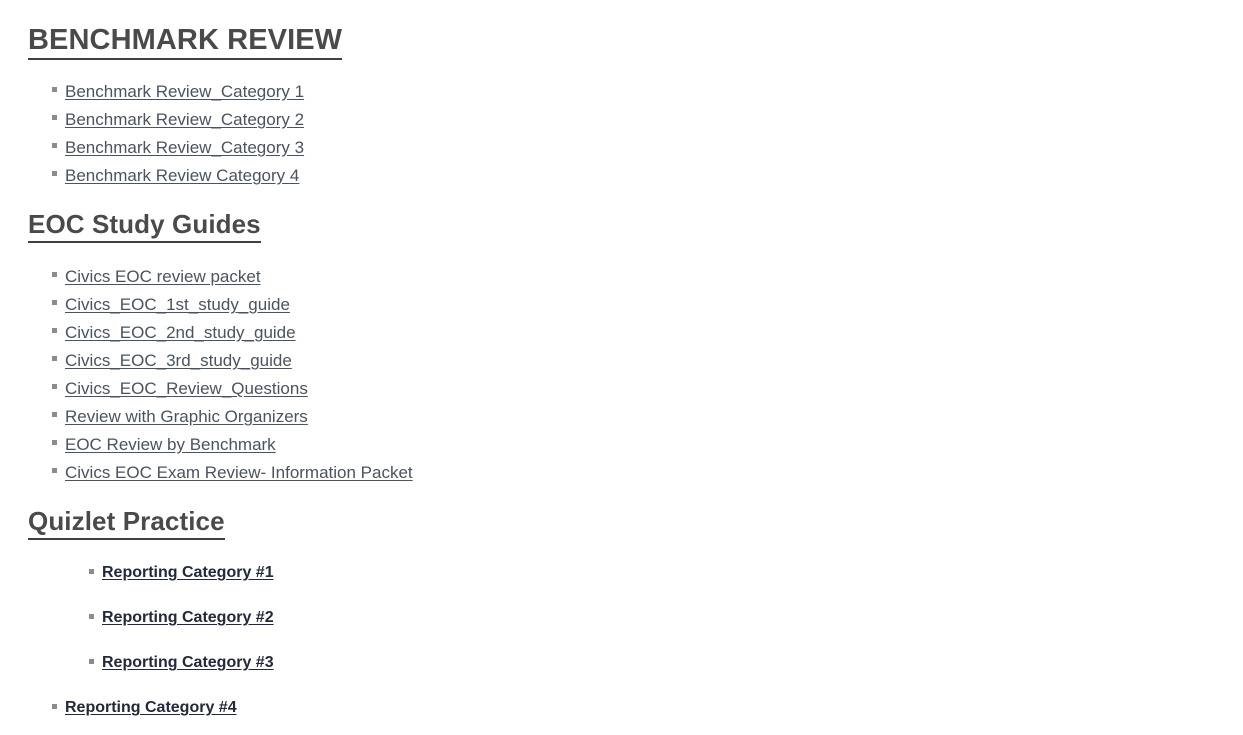  I want to click on list-item: Reporting Category #1, so click(181, 582).